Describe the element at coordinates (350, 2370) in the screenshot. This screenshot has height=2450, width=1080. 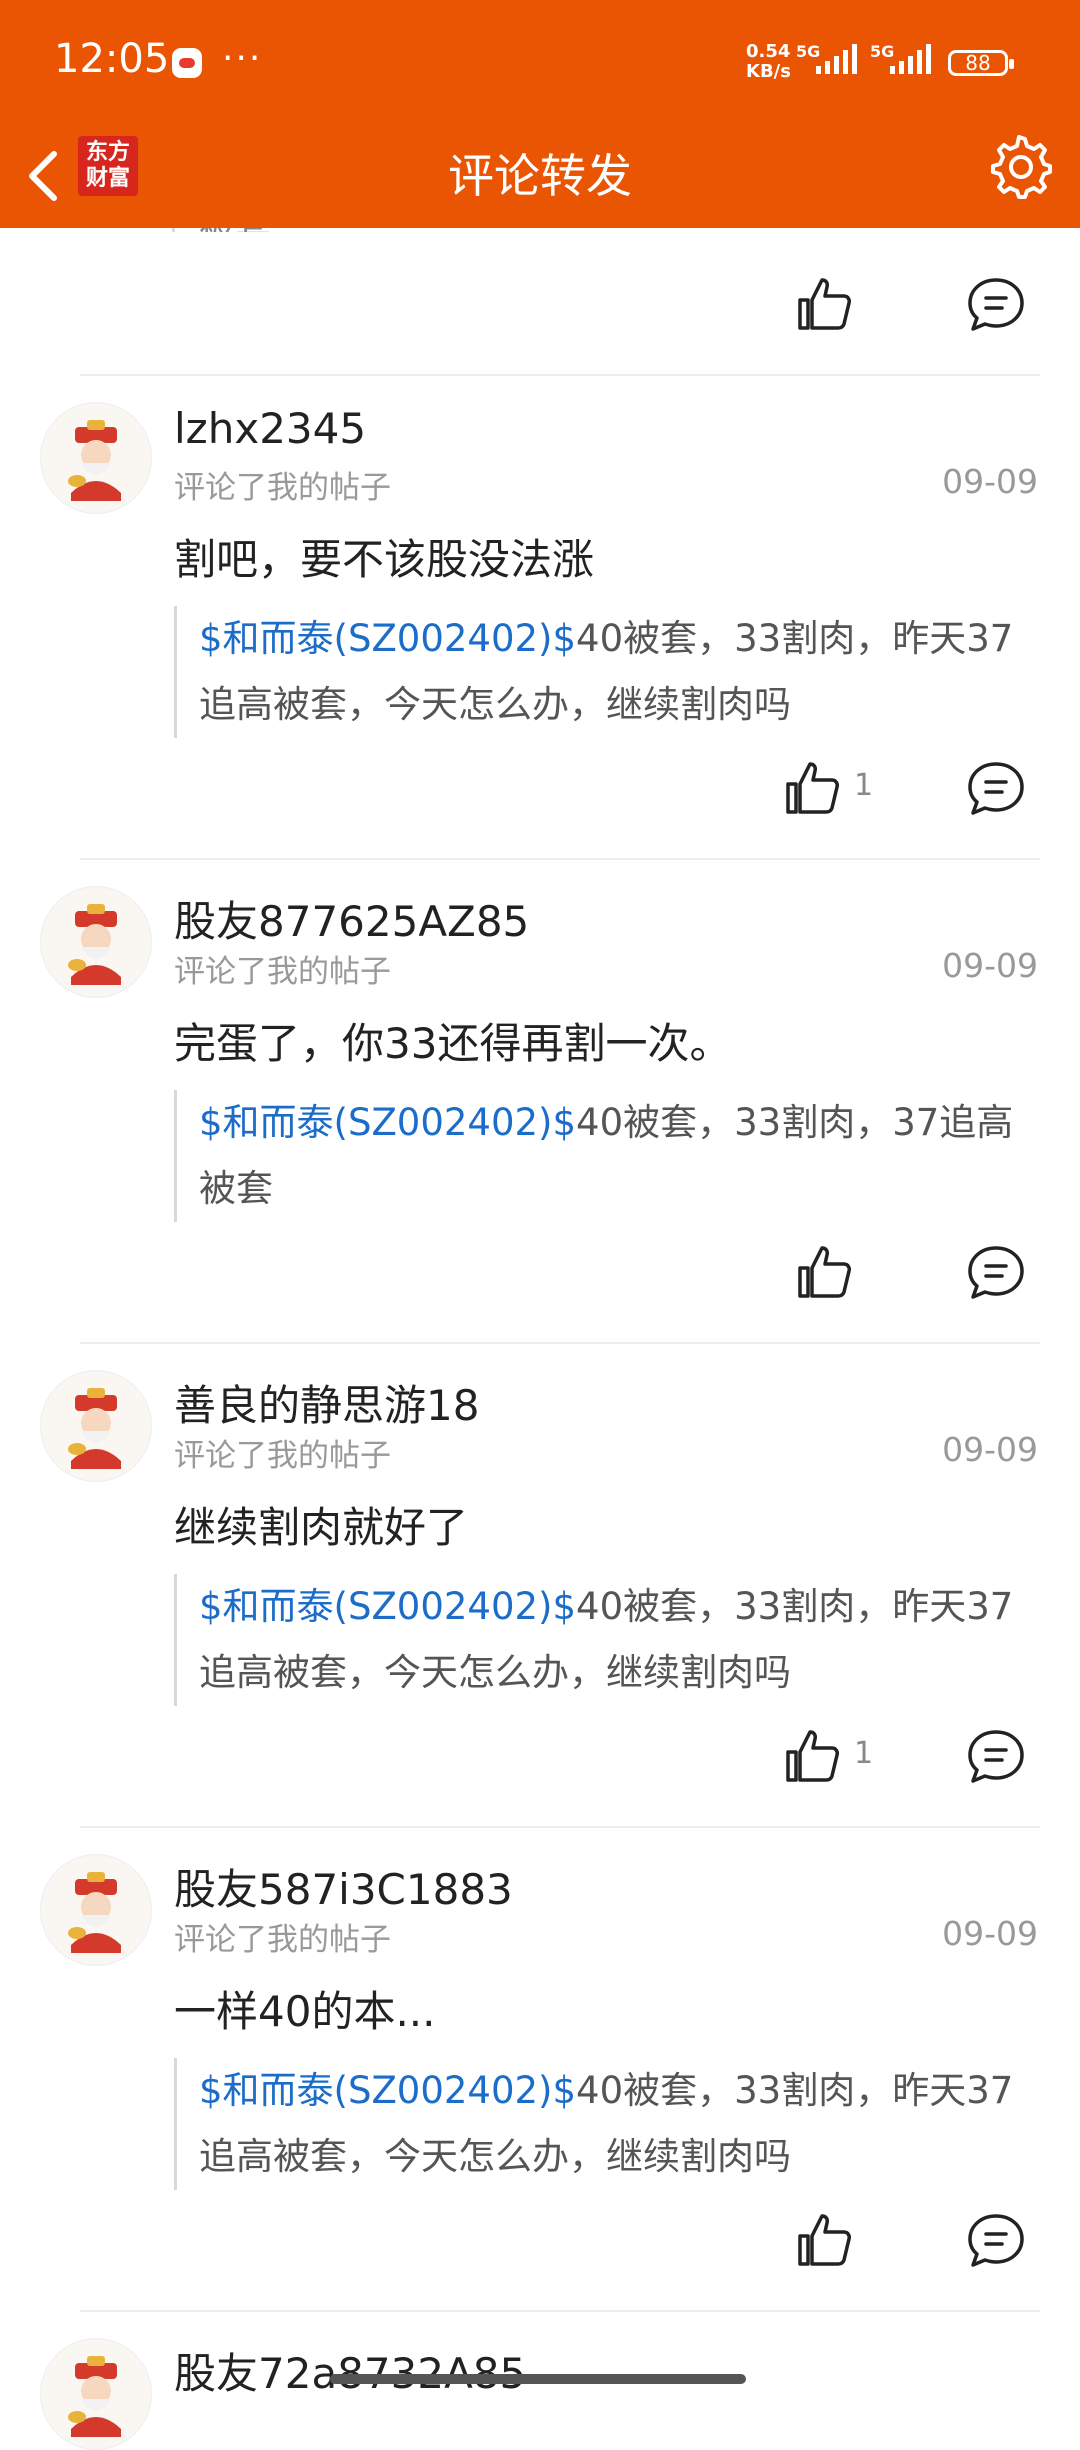
I see `username: 股友72a8732A85` at that location.